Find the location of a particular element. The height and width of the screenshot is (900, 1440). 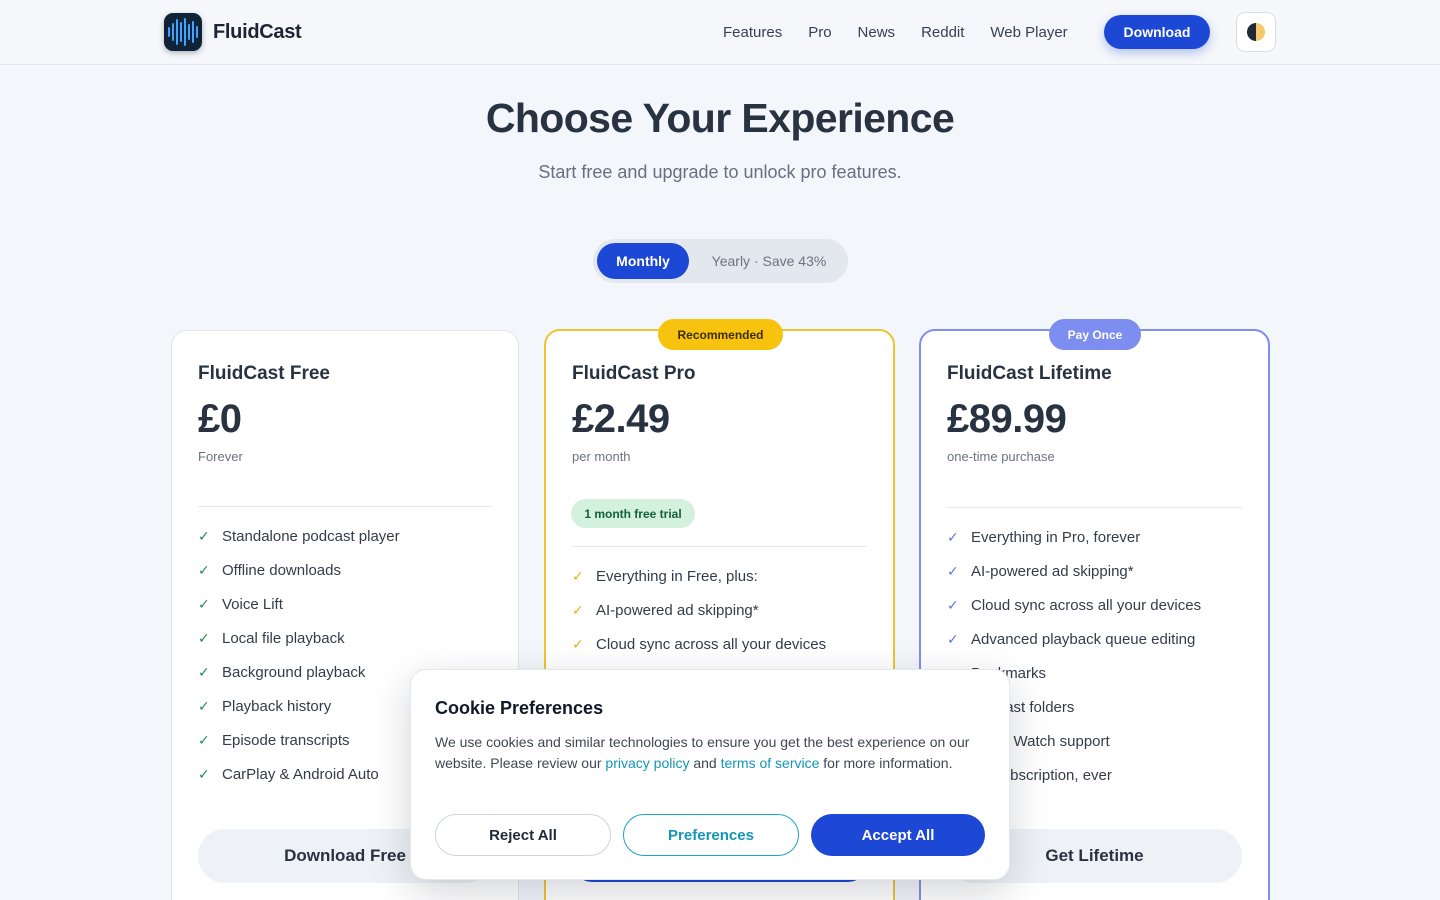

theme-toggle-button is located at coordinates (1256, 32).